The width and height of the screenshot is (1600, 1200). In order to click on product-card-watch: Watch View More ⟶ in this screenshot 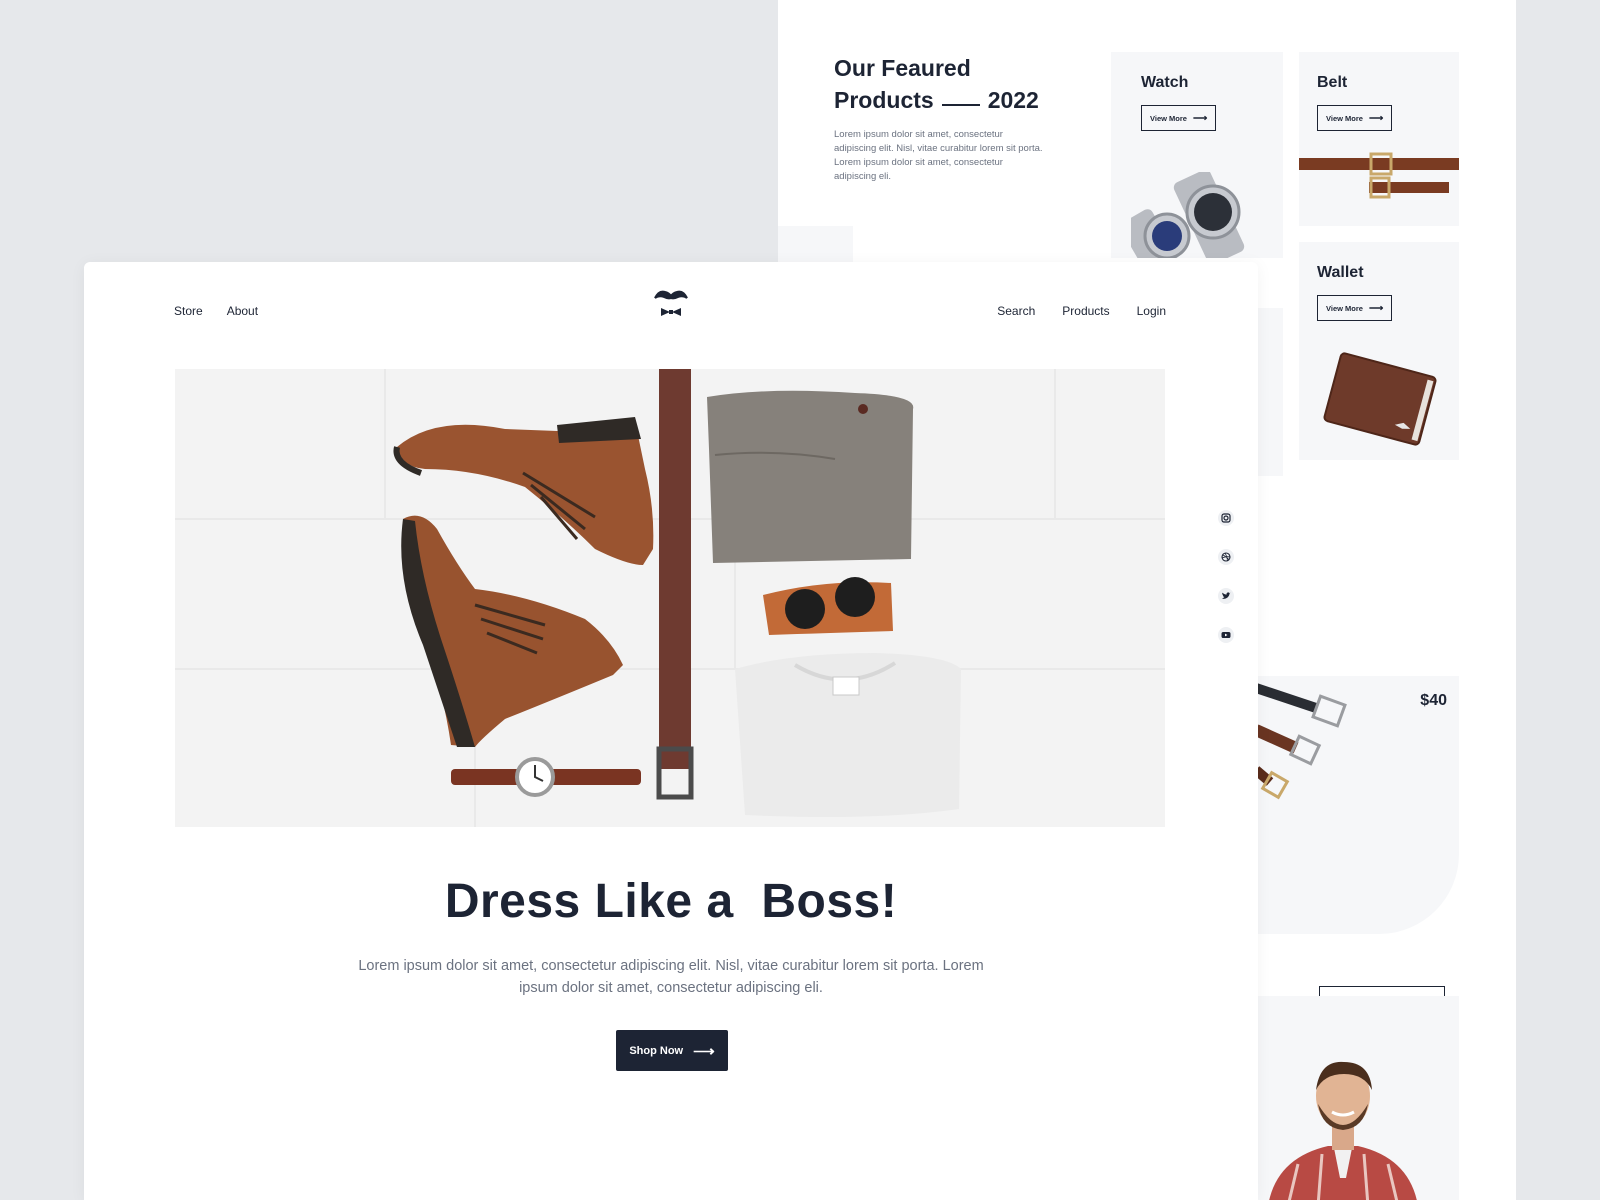, I will do `click(1197, 155)`.